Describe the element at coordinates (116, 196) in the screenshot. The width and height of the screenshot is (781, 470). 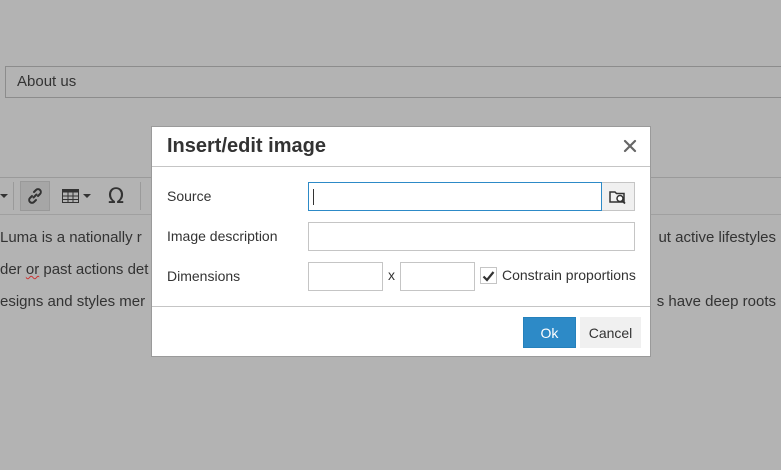
I see `omega-icon: Ω` at that location.